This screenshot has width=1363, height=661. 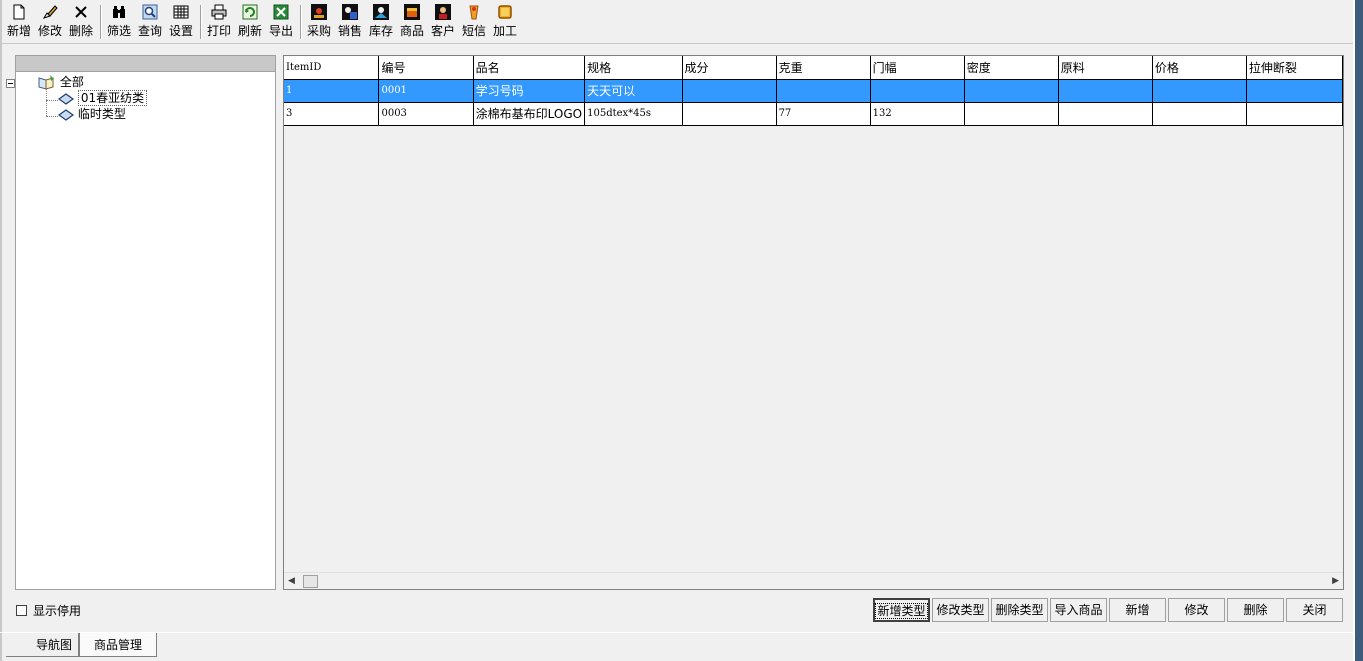 I want to click on edit-button: 修改, so click(x=1196, y=610).